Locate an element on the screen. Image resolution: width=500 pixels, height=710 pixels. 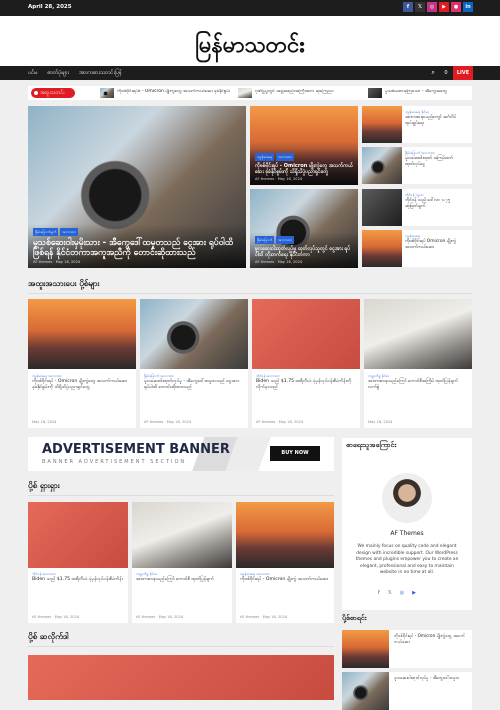
section-title-slider: ပို့စ် ဆလိုက်ဒါ is located at coordinates (181, 639).